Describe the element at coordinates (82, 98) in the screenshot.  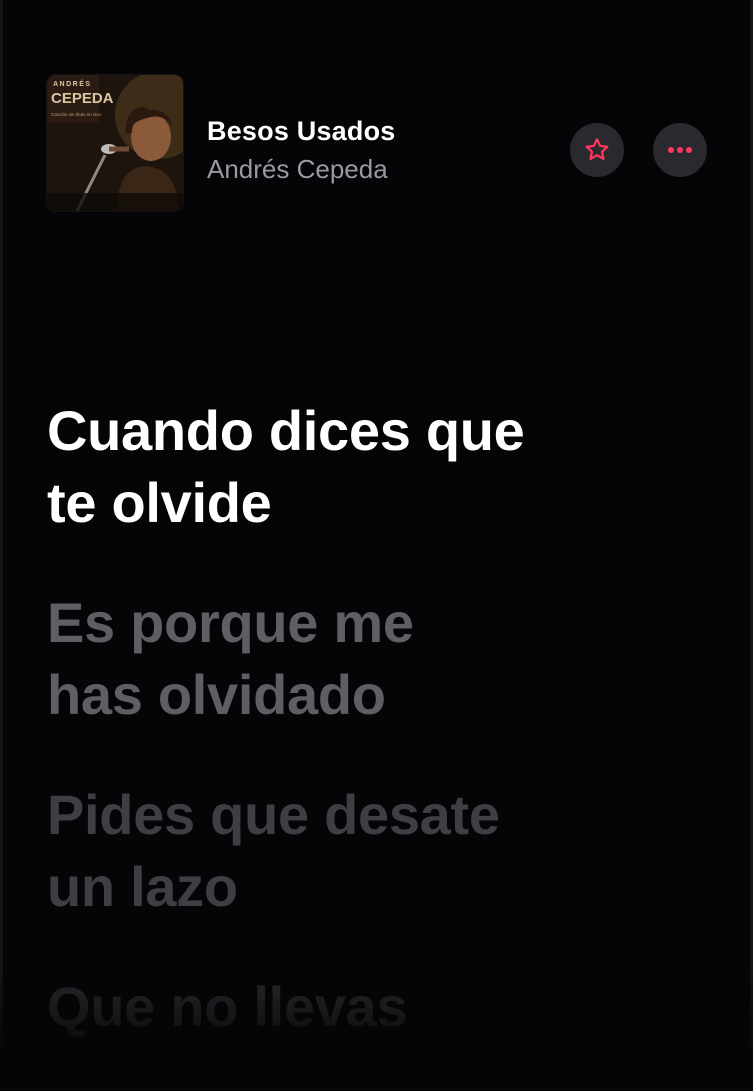
I see `album-art-name-text: CEPEDA` at that location.